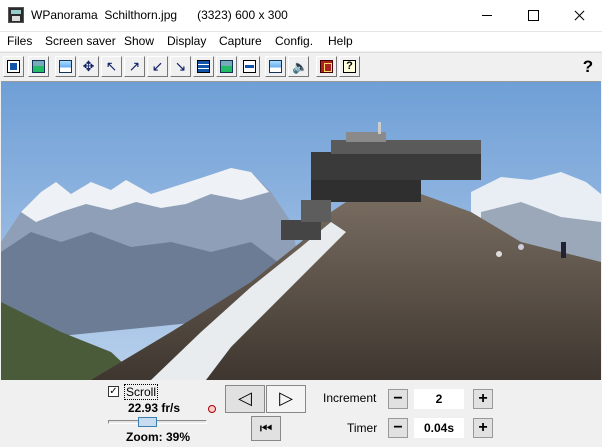 The width and height of the screenshot is (602, 447). What do you see at coordinates (579, 15) in the screenshot?
I see `close-button` at bounding box center [579, 15].